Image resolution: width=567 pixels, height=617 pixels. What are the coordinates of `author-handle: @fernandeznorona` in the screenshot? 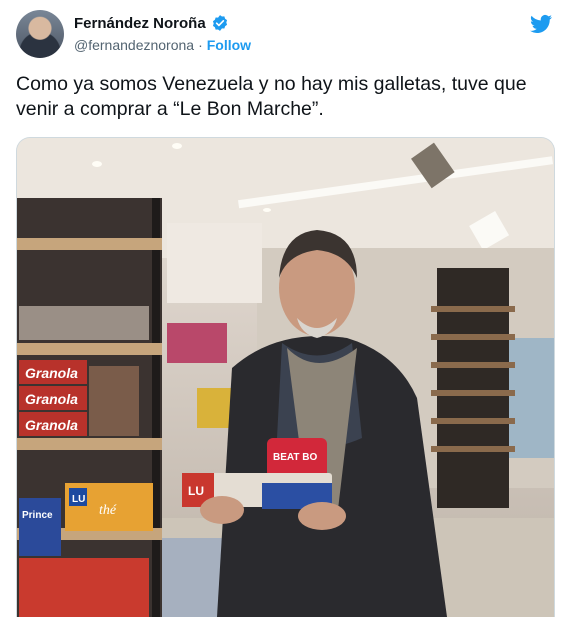 It's located at (134, 45).